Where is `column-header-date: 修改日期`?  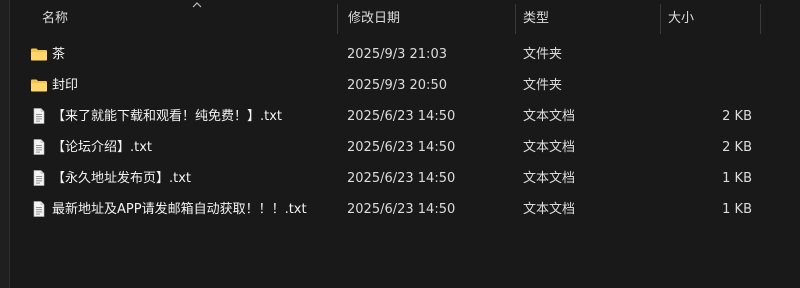 column-header-date: 修改日期 is located at coordinates (427, 19).